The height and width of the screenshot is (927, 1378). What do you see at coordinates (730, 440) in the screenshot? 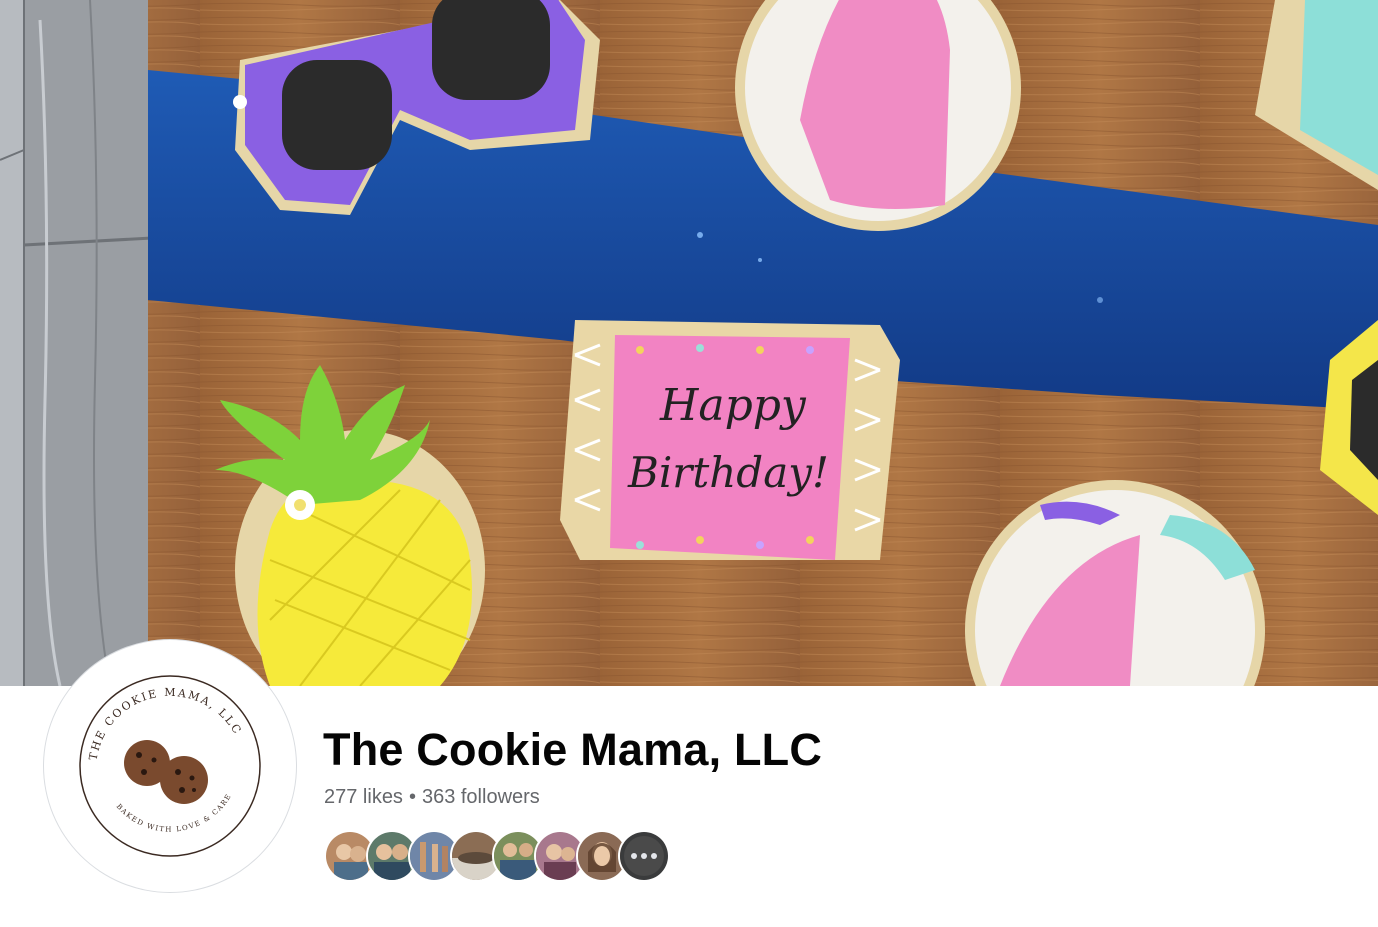
I see `happy-birthday-cookie: Happy Birthday!` at bounding box center [730, 440].